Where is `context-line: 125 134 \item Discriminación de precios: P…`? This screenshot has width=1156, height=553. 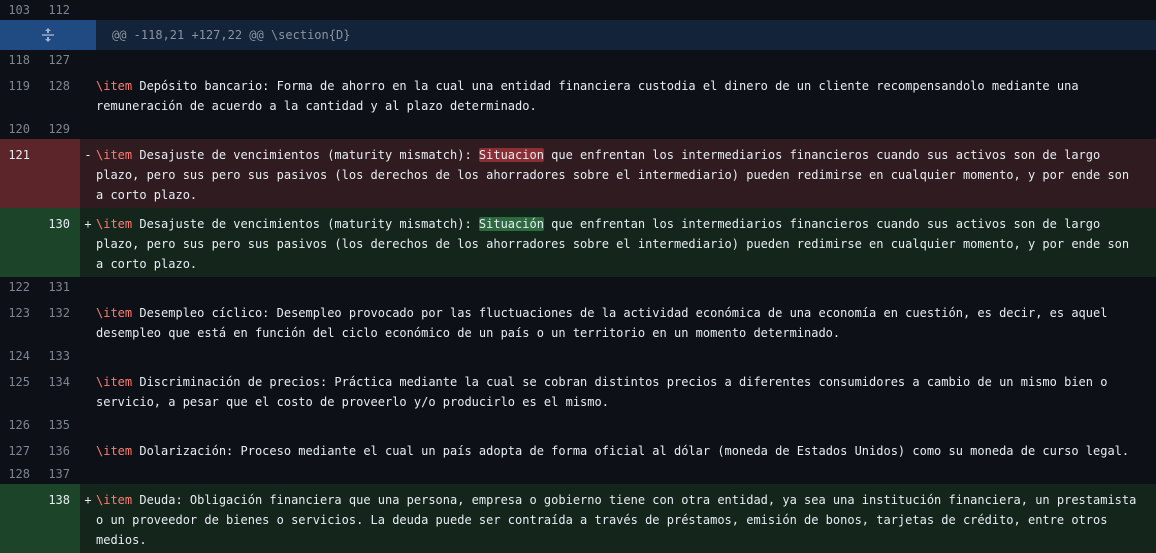
context-line: 125 134 \item Discriminación de precios: P… is located at coordinates (578, 390).